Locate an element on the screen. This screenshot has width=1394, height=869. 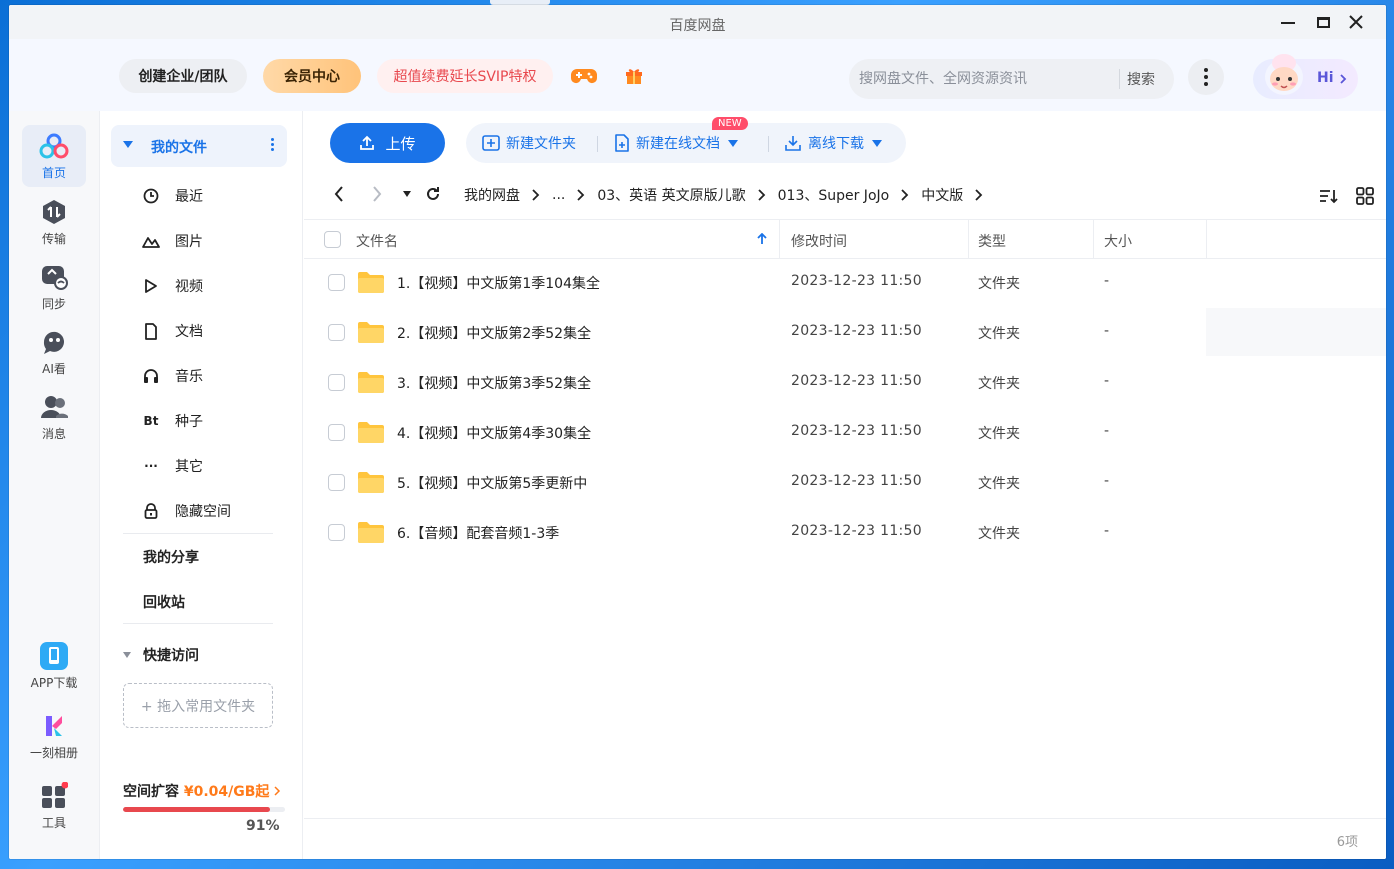
table-row: 3.【视频】中文版第3季52集全 2023-12-23 11:50 文件夹 - is located at coordinates (845, 383).